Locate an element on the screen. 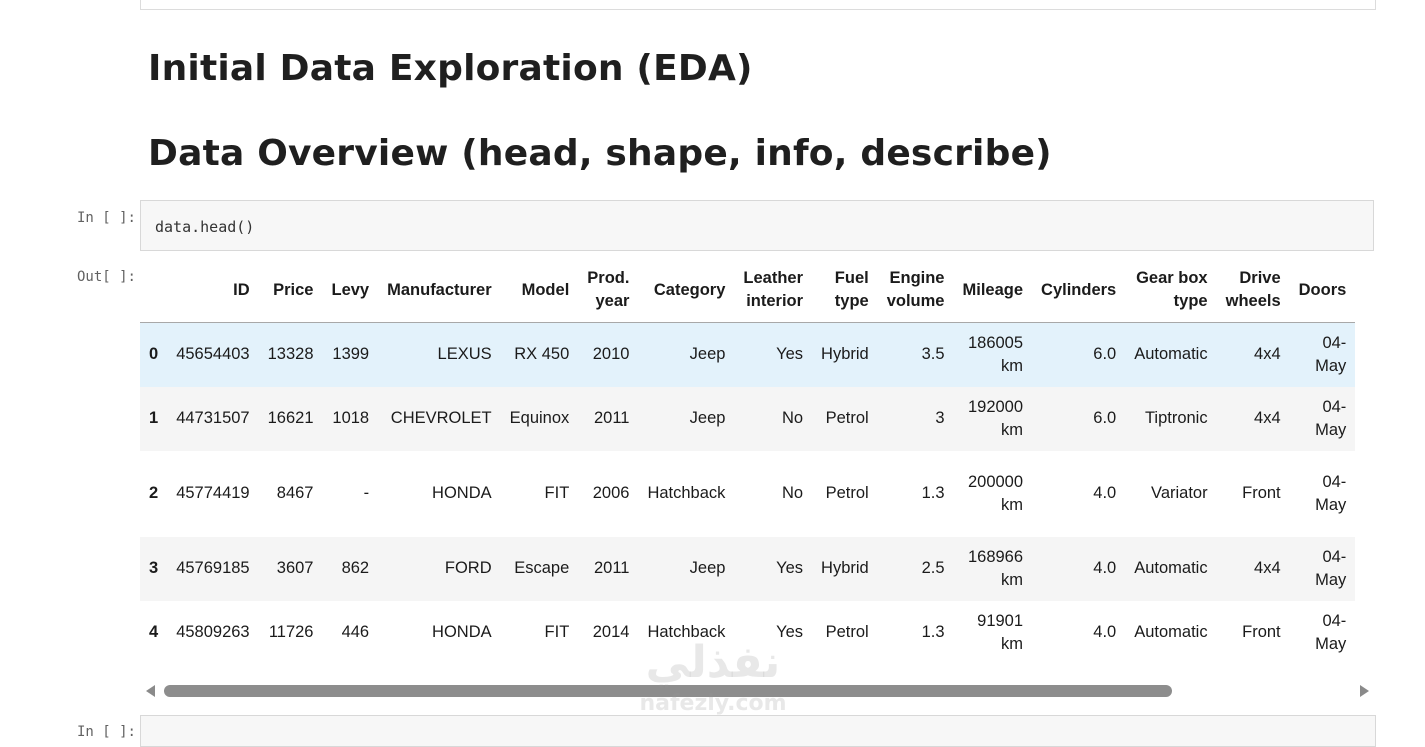 The height and width of the screenshot is (747, 1425). header-levy: Levy is located at coordinates (350, 290).